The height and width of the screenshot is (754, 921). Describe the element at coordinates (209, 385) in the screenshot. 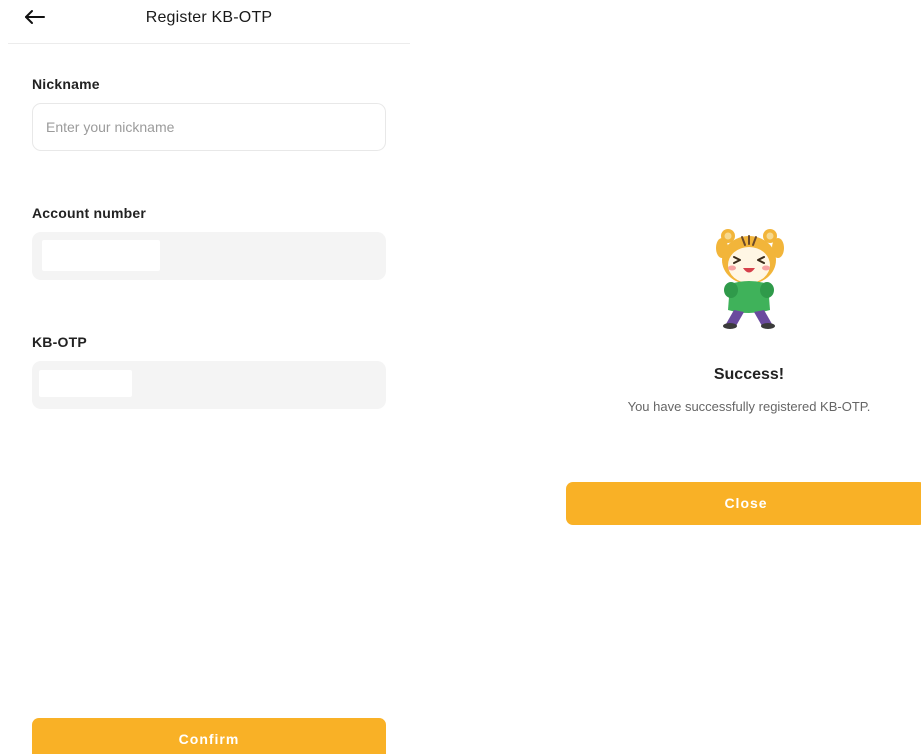

I see `kb-otp-field` at that location.